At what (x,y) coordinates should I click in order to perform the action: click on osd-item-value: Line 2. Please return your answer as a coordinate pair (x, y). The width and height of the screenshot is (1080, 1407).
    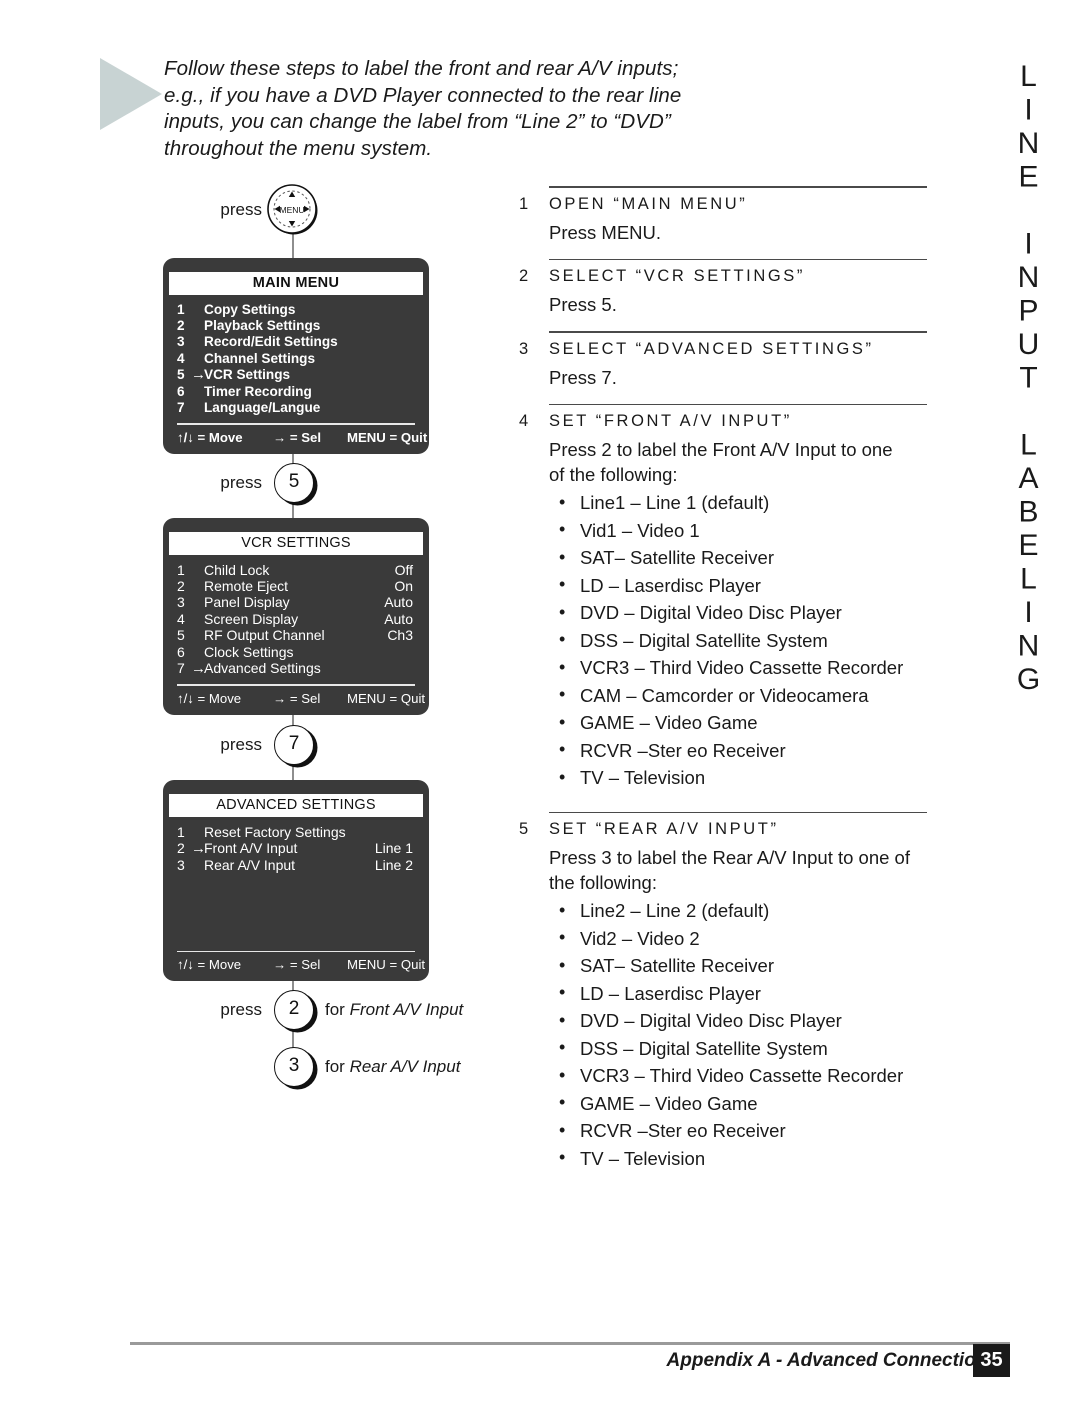
    Looking at the image, I should click on (393, 865).